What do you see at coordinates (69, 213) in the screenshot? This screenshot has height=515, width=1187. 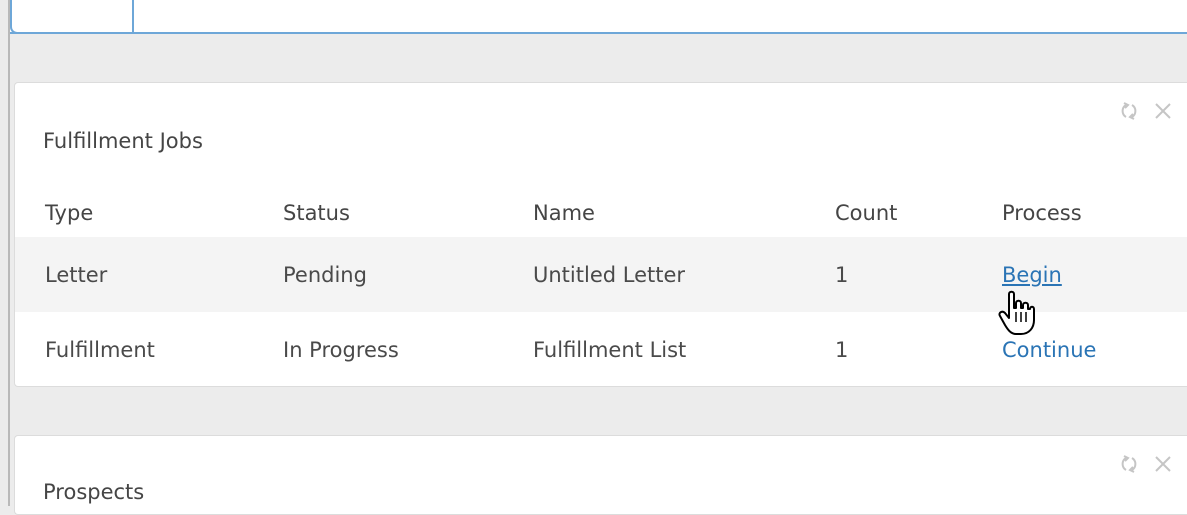 I see `column-header-type: Type` at bounding box center [69, 213].